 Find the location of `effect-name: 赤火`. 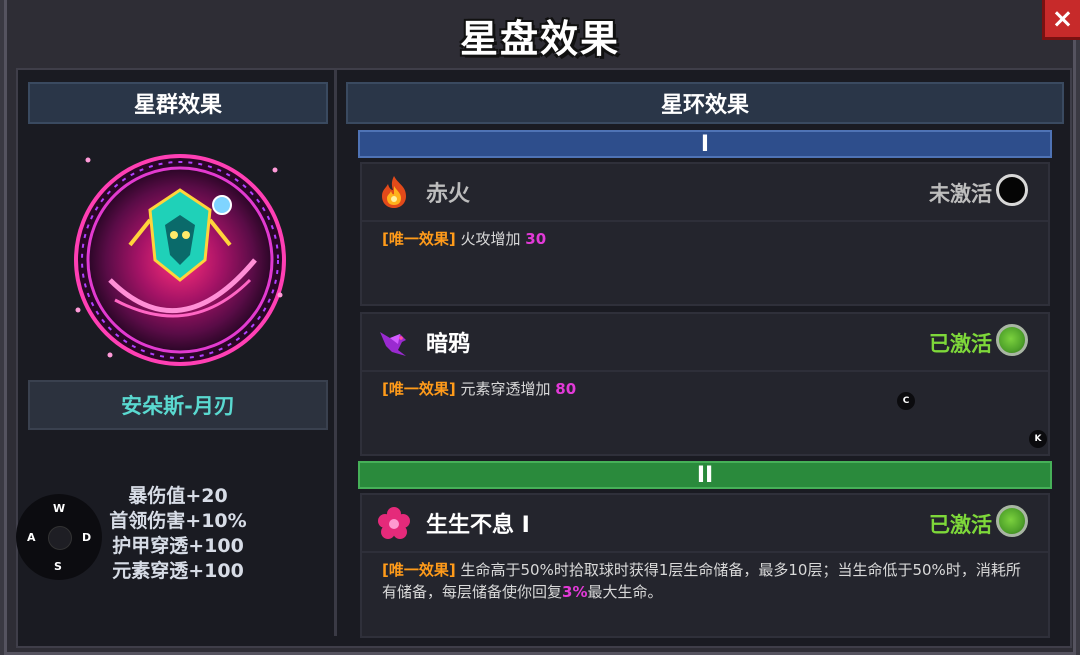

effect-name: 赤火 is located at coordinates (448, 194).